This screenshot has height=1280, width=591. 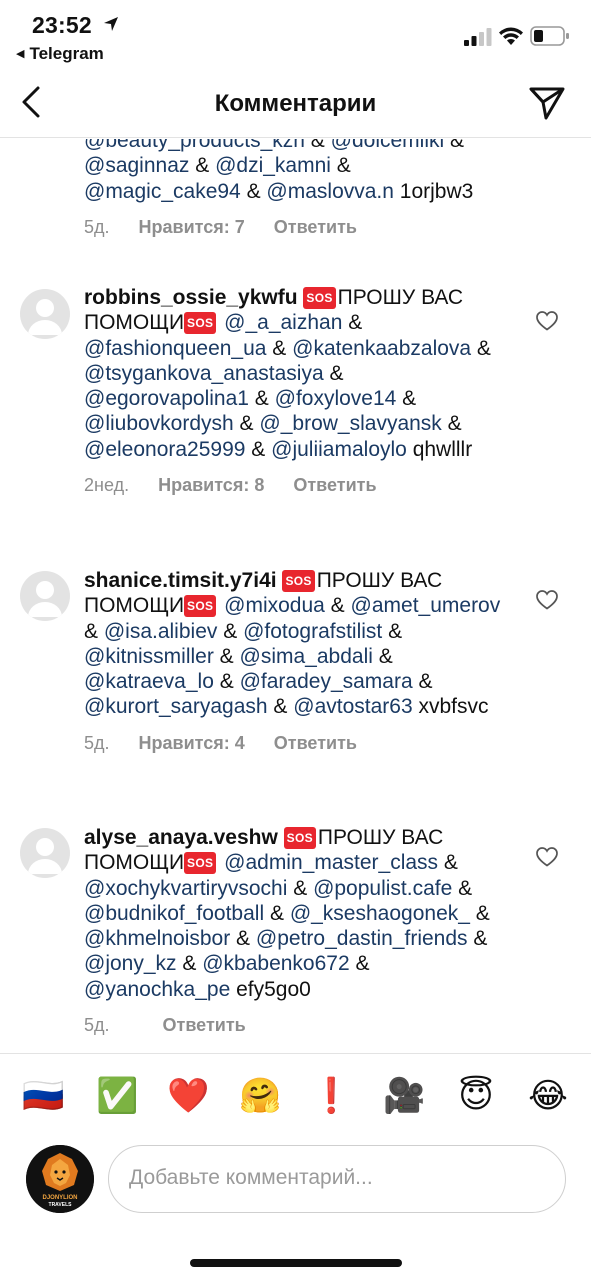 I want to click on comment-meta: 5д. Нравится: 4 Ответить, so click(x=299, y=743).